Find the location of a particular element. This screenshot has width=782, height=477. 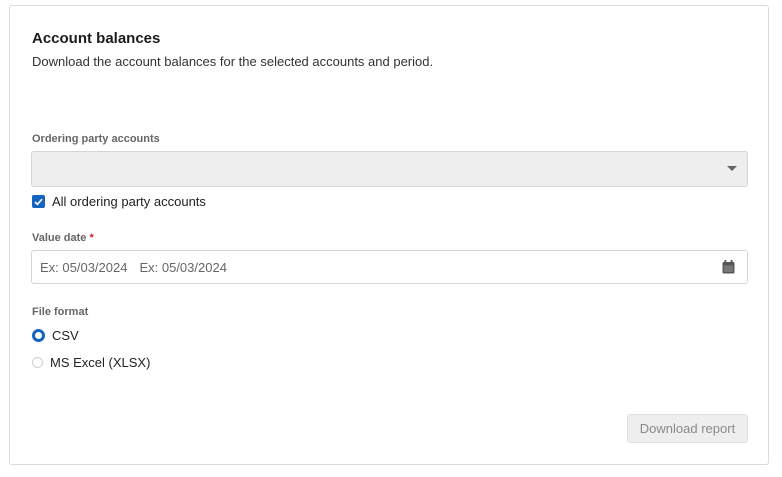

download-report-button: Download report is located at coordinates (687, 428).